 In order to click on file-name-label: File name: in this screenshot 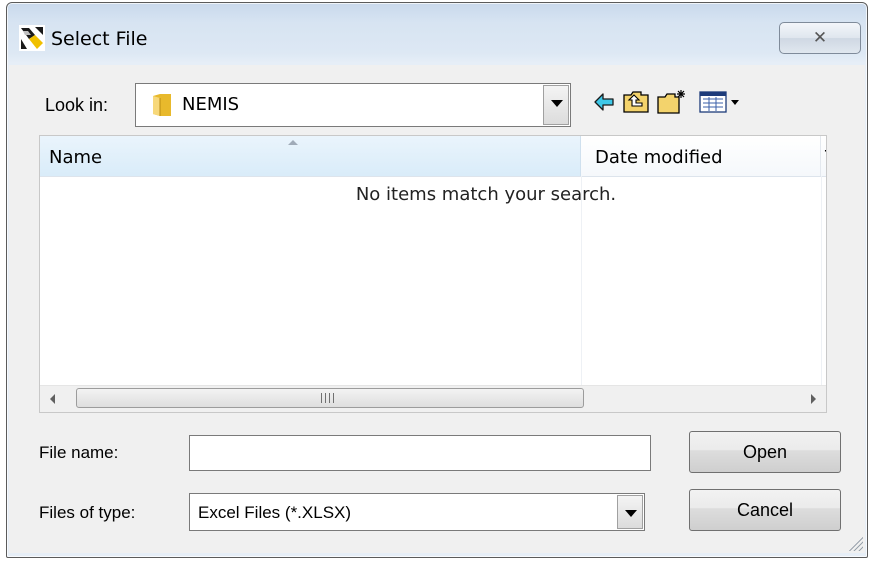, I will do `click(79, 452)`.